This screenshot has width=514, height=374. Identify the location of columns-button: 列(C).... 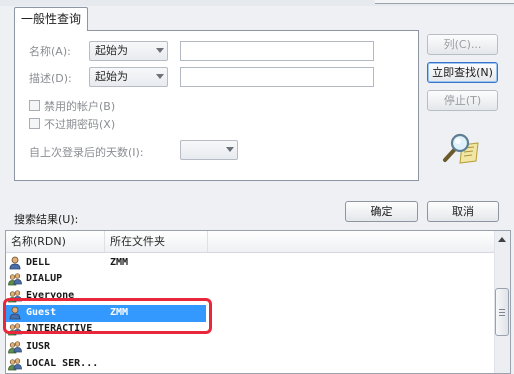
(462, 44).